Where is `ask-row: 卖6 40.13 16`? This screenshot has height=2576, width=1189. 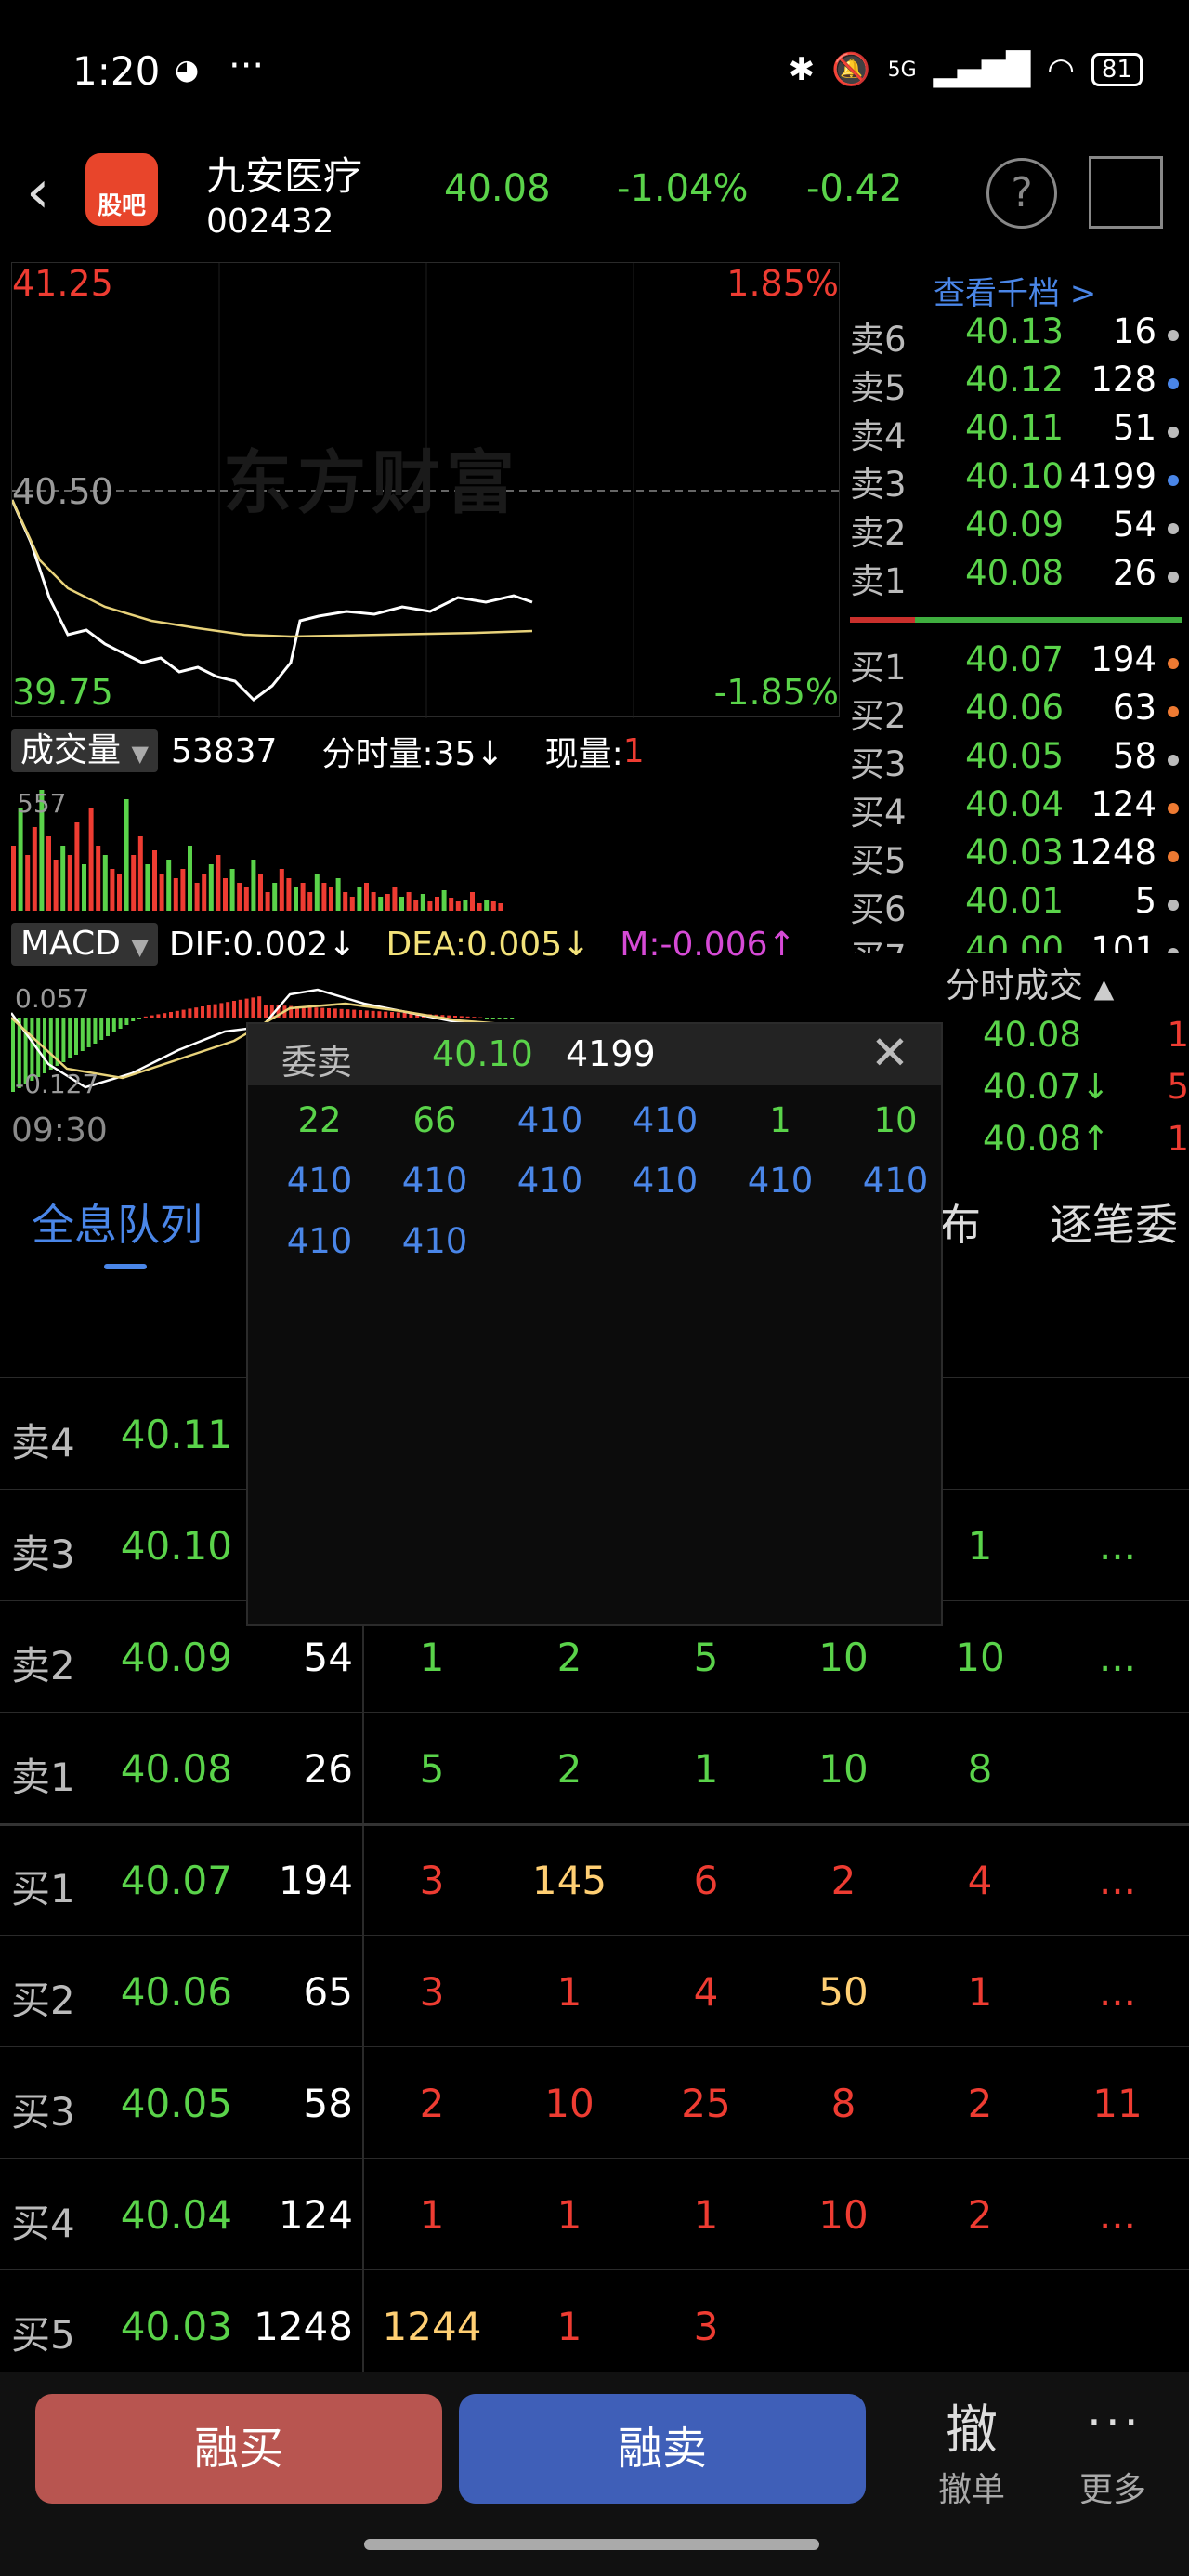
ask-row: 卖6 40.13 16 is located at coordinates (1017, 335).